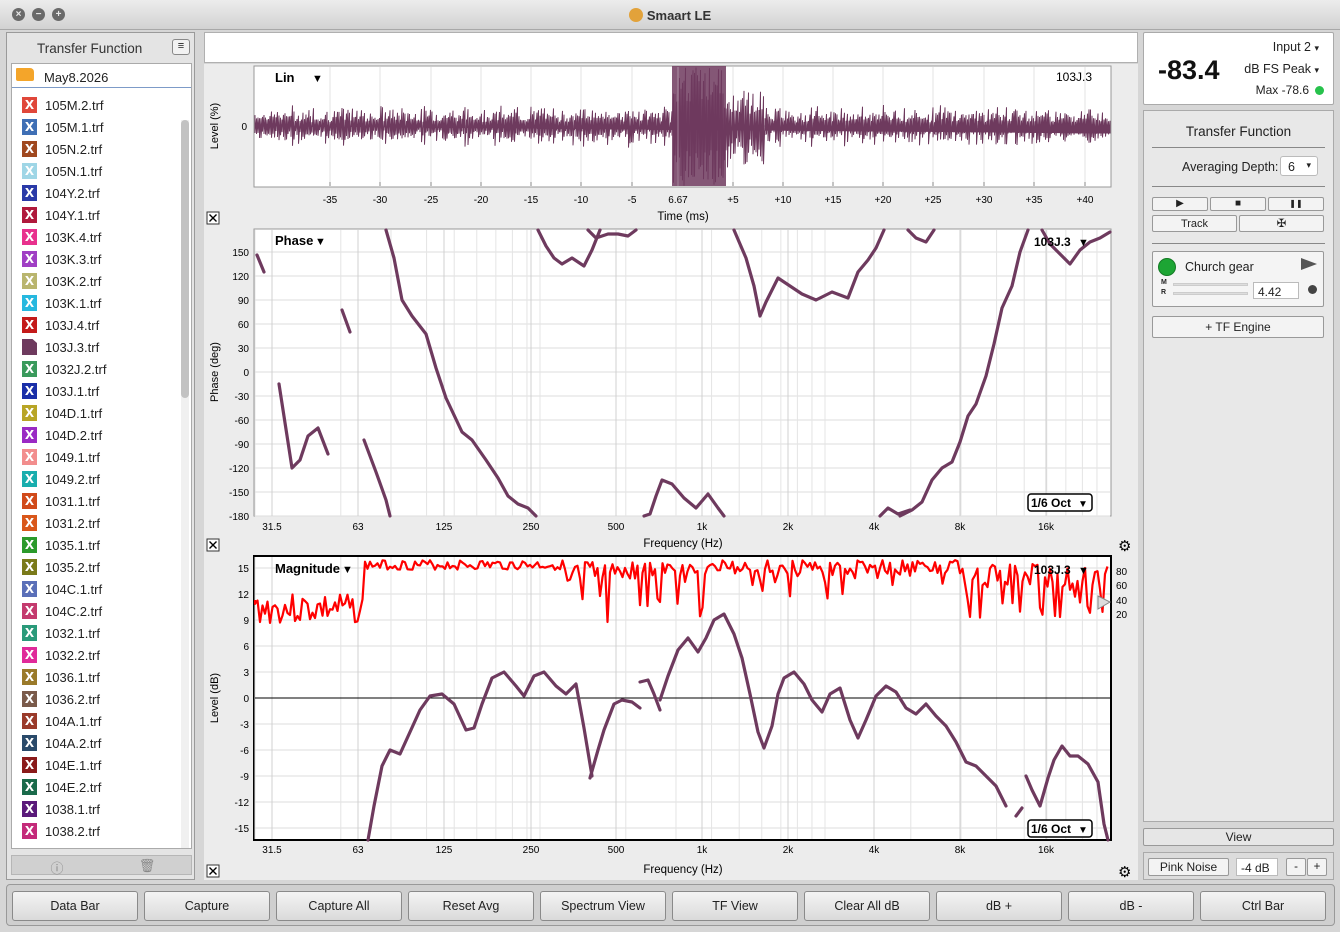  Describe the element at coordinates (97, 435) in the screenshot. I see `file-item: X 104D.2.trf` at that location.